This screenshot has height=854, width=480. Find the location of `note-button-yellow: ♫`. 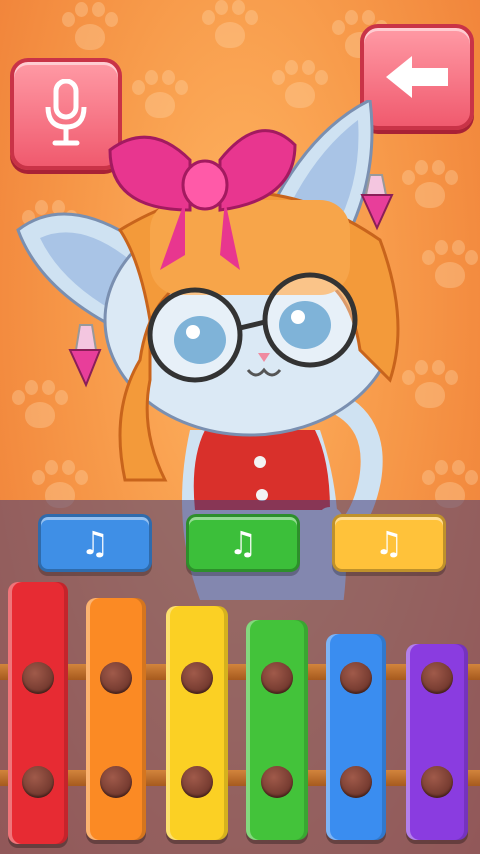

note-button-yellow: ♫ is located at coordinates (389, 543).